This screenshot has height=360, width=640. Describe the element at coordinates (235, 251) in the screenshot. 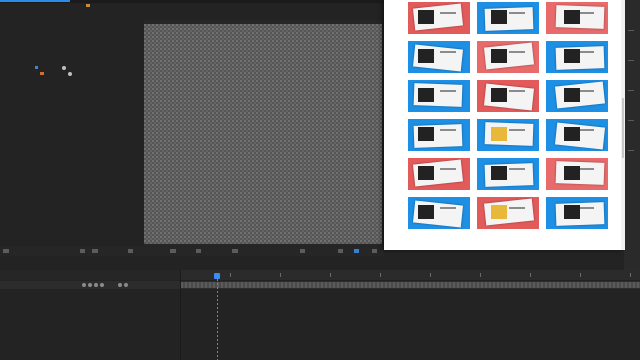

I see `transparency-icon` at that location.